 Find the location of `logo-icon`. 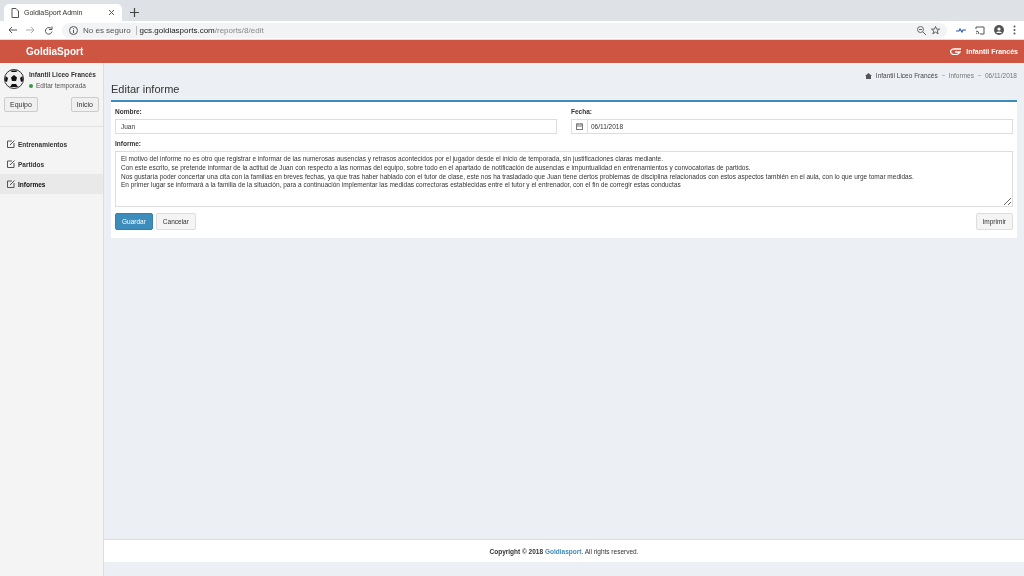

logo-icon is located at coordinates (956, 51).